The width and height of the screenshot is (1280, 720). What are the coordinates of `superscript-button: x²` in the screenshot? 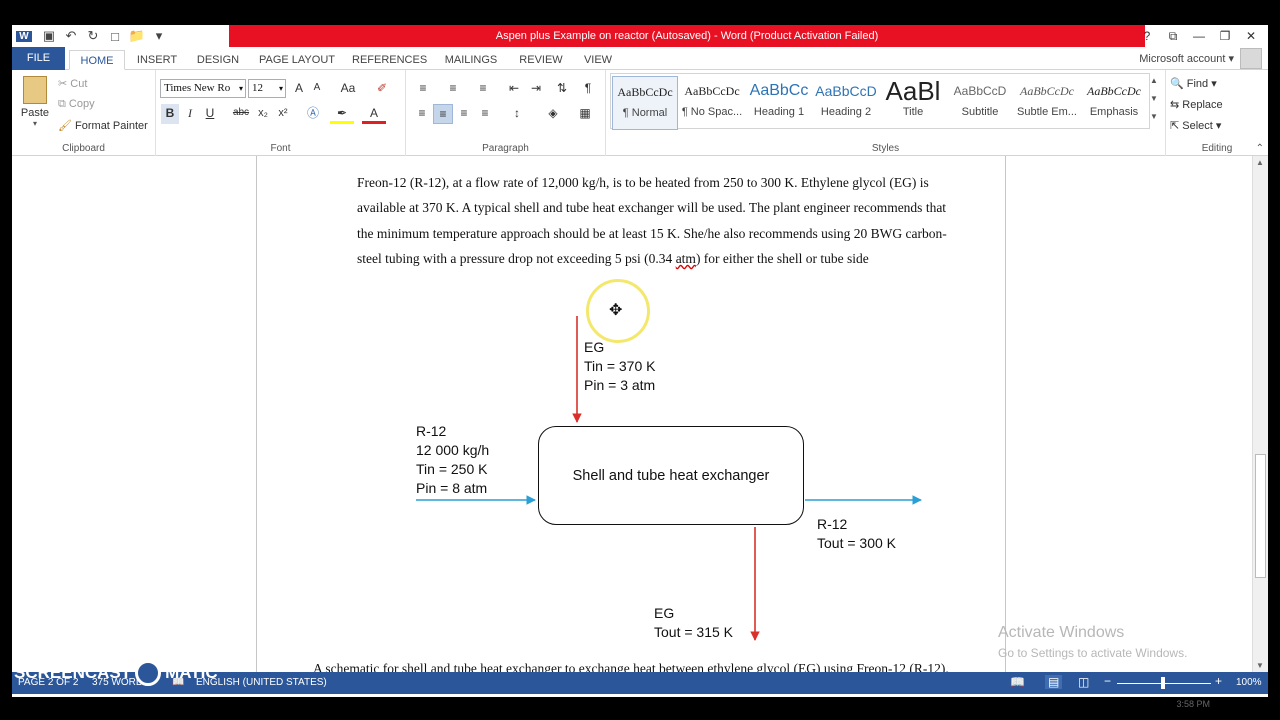 It's located at (283, 114).